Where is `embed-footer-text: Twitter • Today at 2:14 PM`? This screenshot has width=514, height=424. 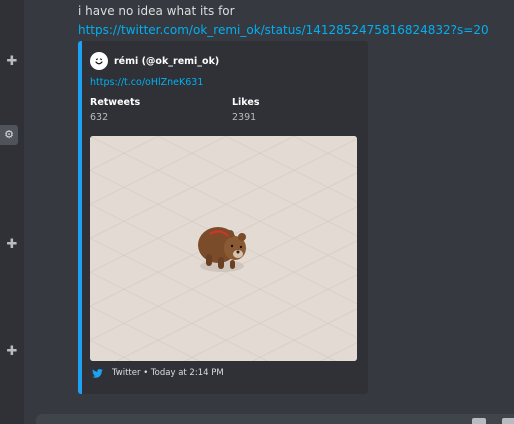 embed-footer-text: Twitter • Today at 2:14 PM is located at coordinates (168, 373).